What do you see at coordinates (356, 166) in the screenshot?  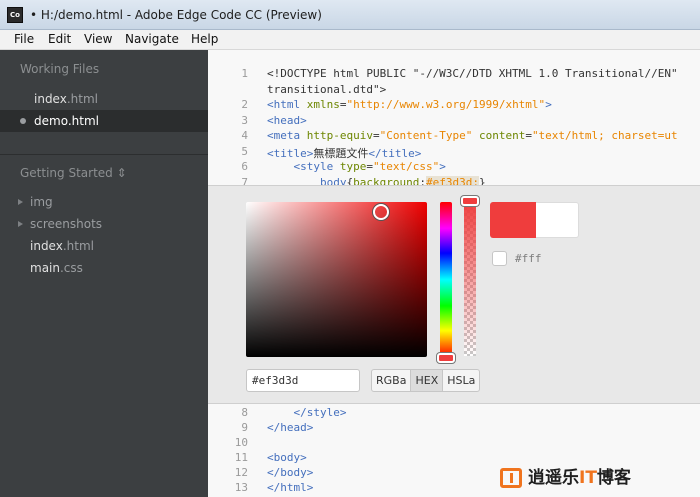 I see `code-line: <style type="text/css">` at bounding box center [356, 166].